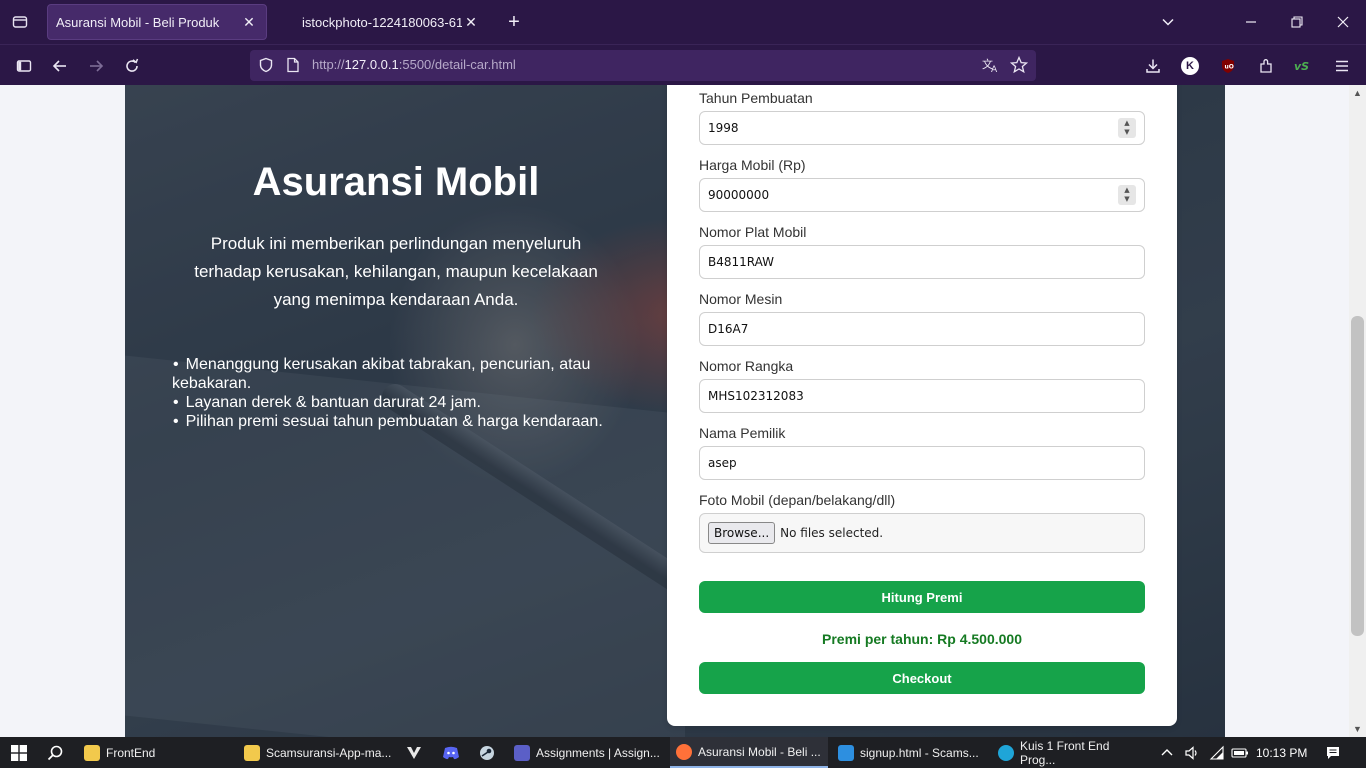  Describe the element at coordinates (1240, 753) in the screenshot. I see `battery-icon` at that location.